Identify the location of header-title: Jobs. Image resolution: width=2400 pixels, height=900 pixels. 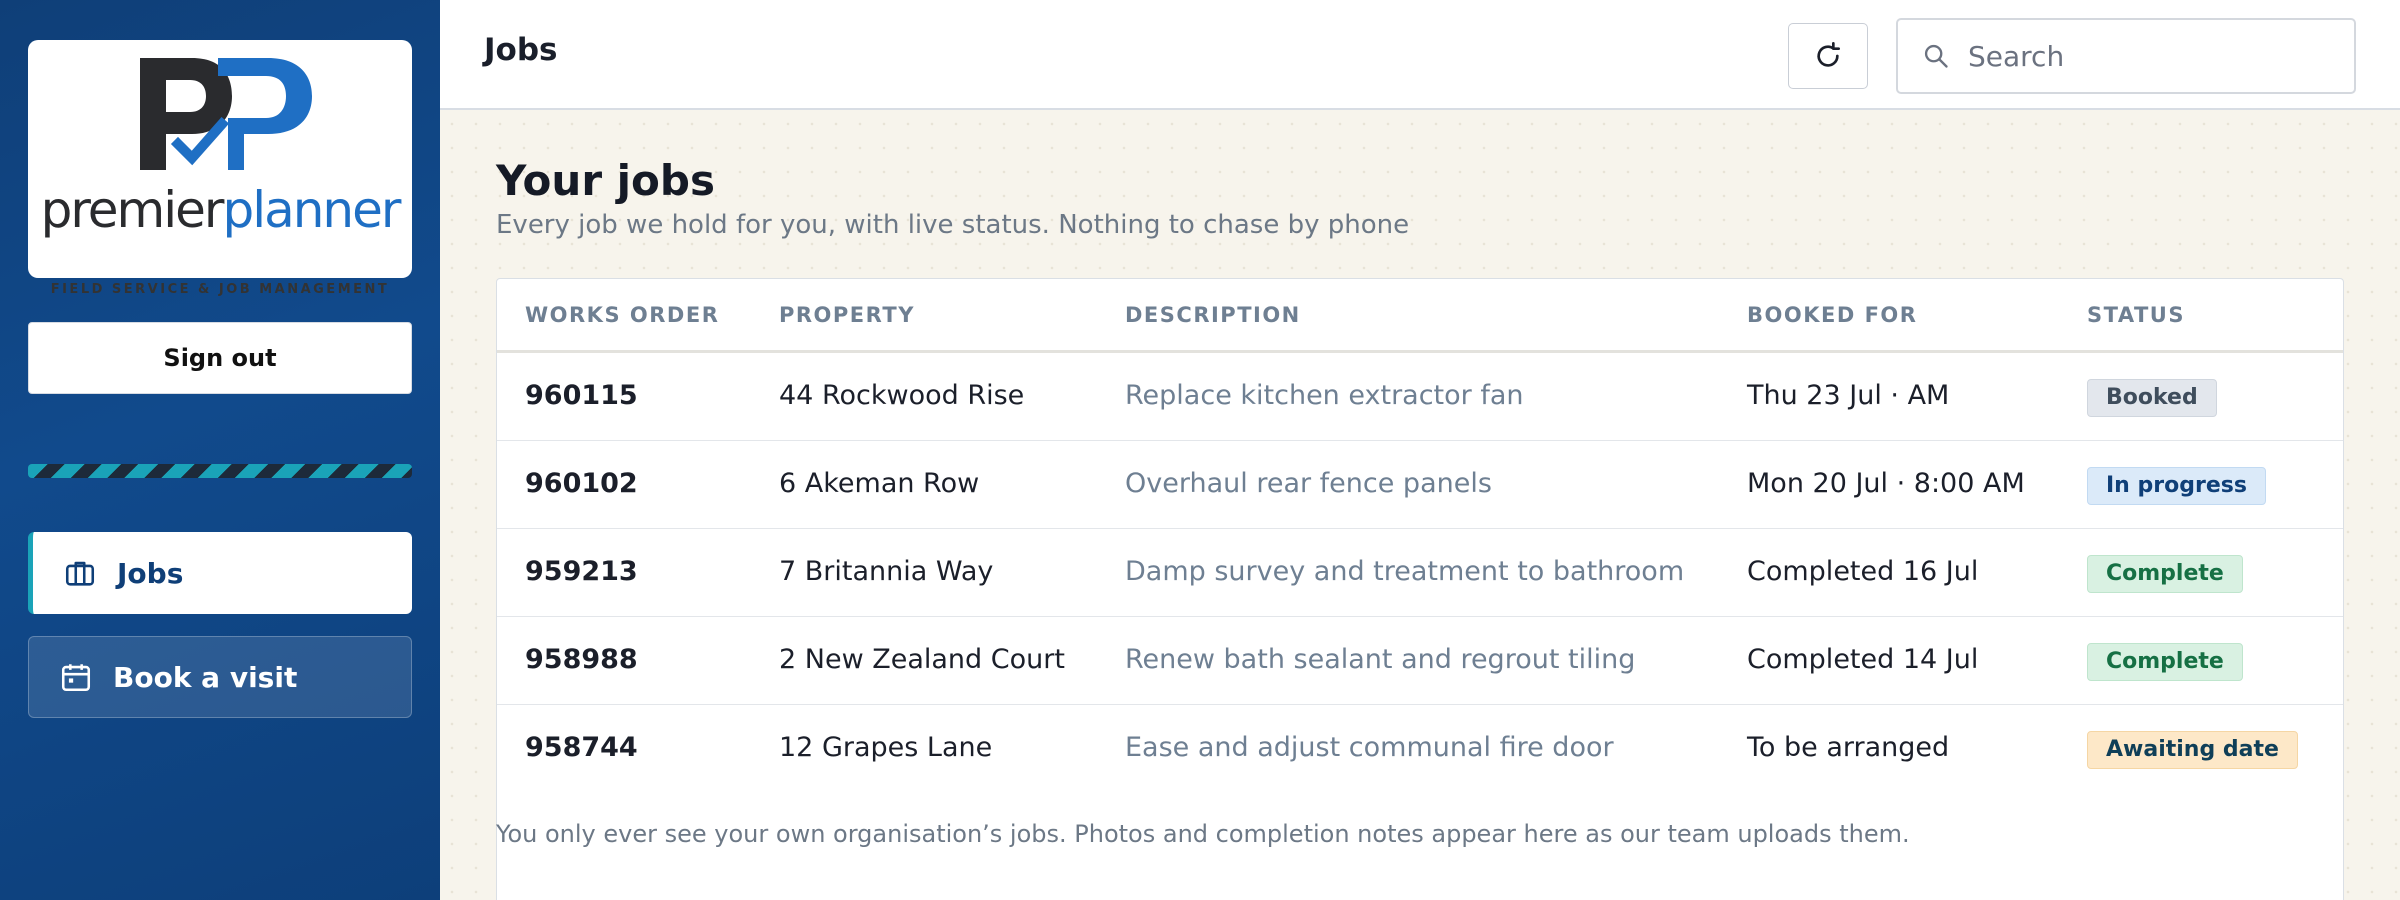
(521, 50).